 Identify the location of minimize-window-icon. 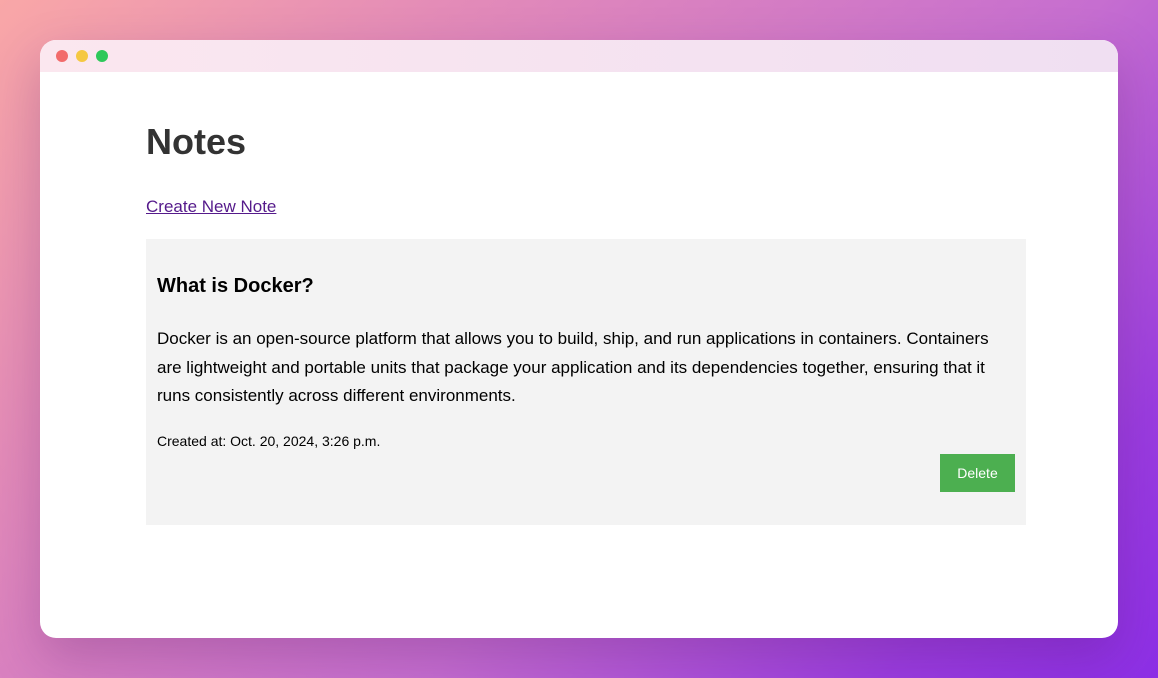
(82, 56).